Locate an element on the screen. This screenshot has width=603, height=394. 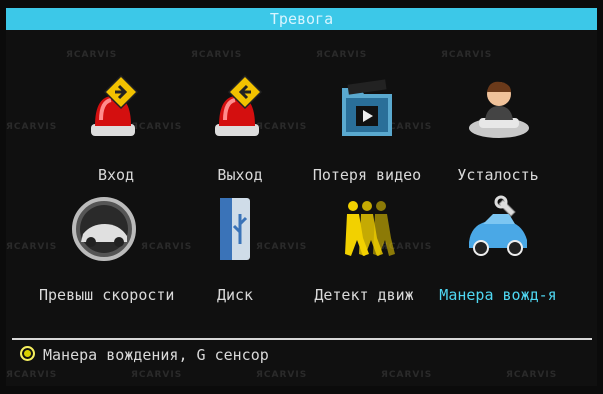
window-title: Тревога is located at coordinates (301, 19).